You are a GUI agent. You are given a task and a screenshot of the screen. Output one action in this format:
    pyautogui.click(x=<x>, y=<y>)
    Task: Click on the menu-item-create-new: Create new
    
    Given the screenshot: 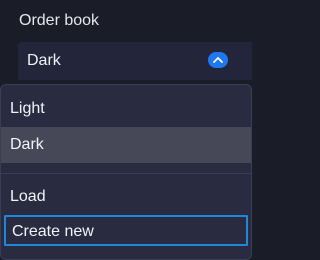 What is the action you would take?
    pyautogui.click(x=126, y=230)
    